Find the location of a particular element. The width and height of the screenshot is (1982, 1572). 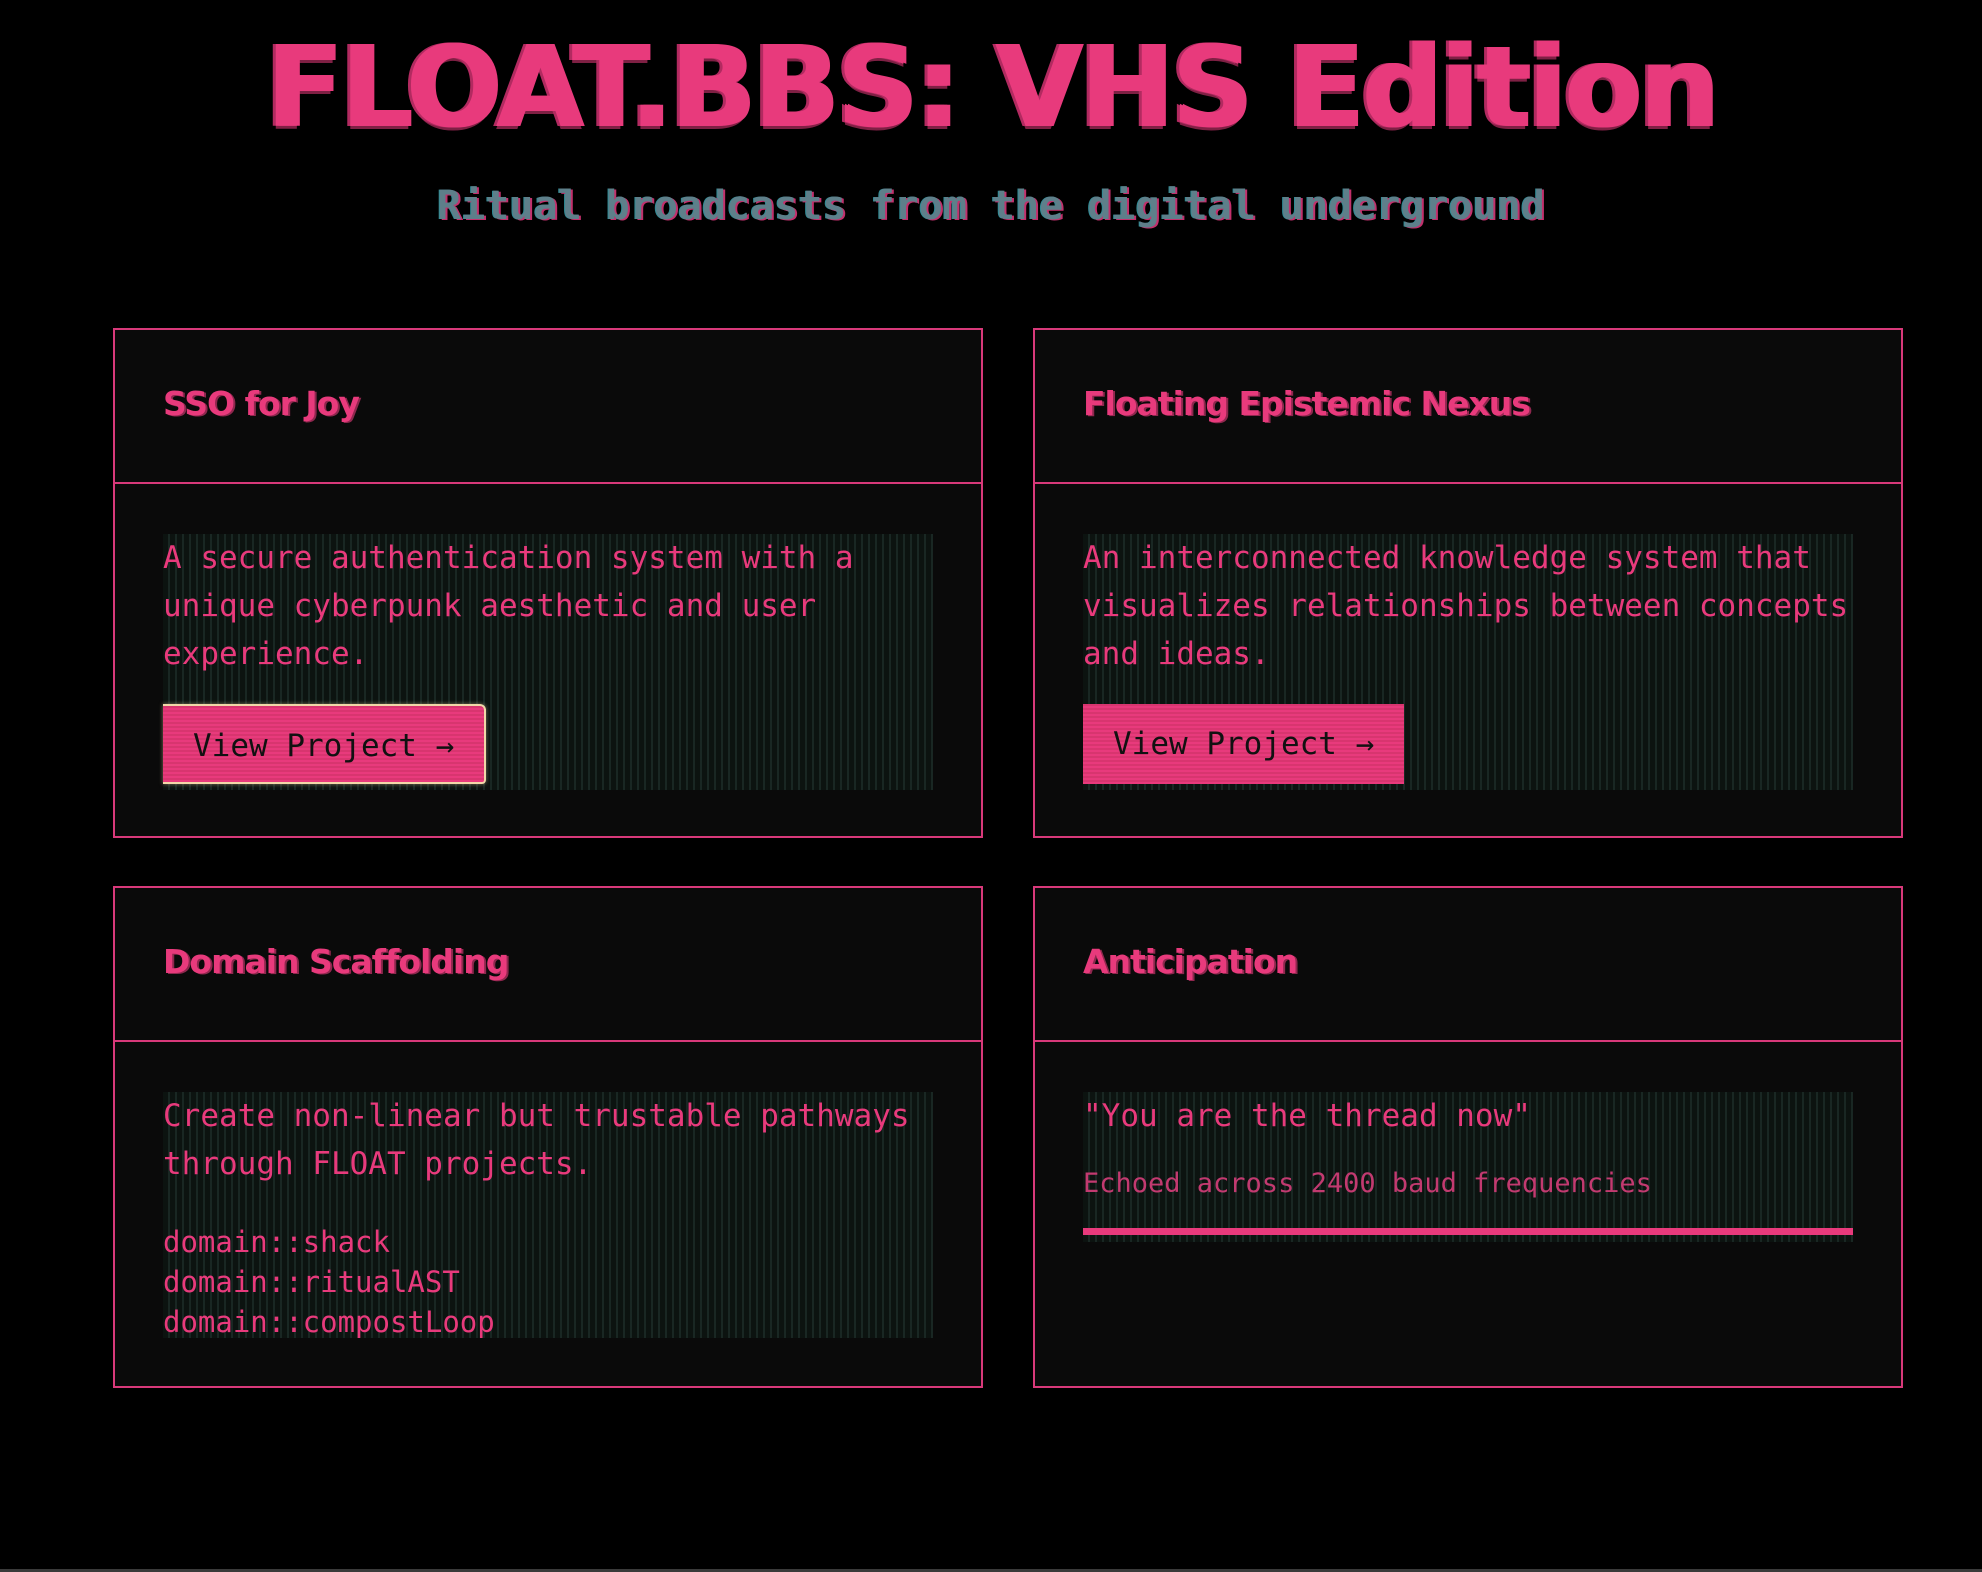

card-header: Floating Epistemic Nexus is located at coordinates (1468, 407).